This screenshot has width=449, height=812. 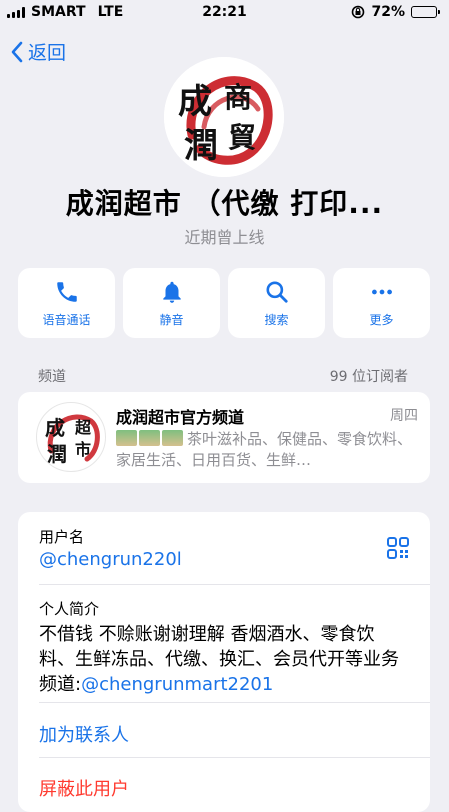 What do you see at coordinates (171, 292) in the screenshot?
I see `bell-icon` at bounding box center [171, 292].